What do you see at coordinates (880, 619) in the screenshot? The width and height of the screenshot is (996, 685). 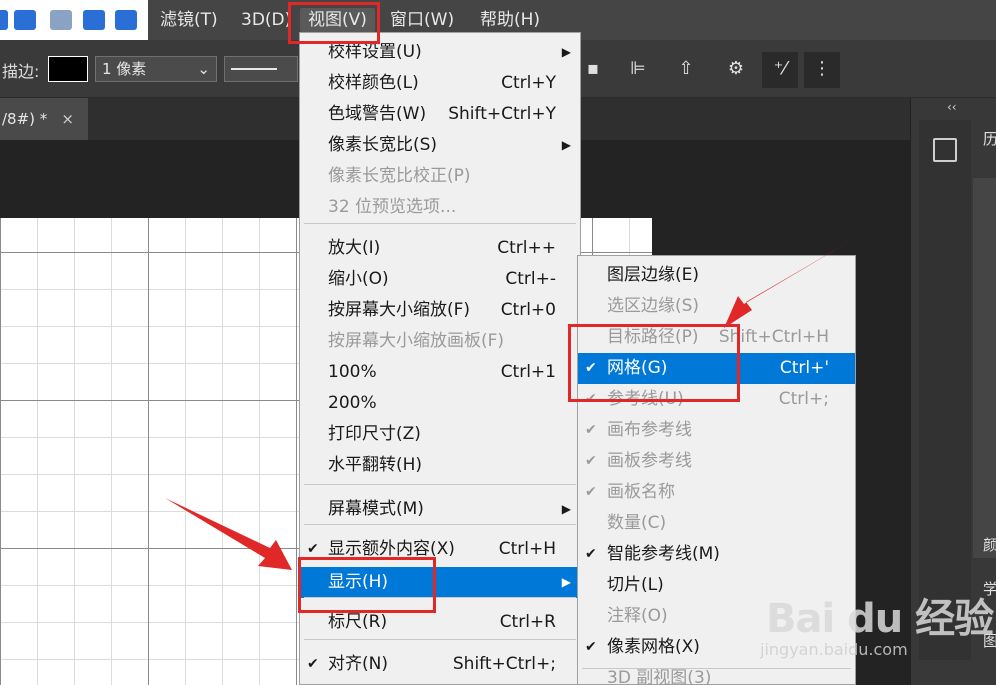 I see `watermark-main: Bai du 经验` at bounding box center [880, 619].